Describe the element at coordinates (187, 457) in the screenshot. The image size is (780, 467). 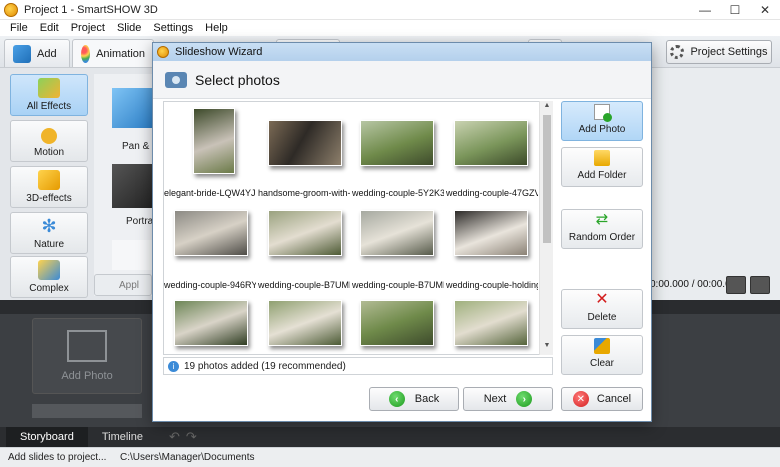
I see `status-path: C:\Users\Manager\Documents` at that location.